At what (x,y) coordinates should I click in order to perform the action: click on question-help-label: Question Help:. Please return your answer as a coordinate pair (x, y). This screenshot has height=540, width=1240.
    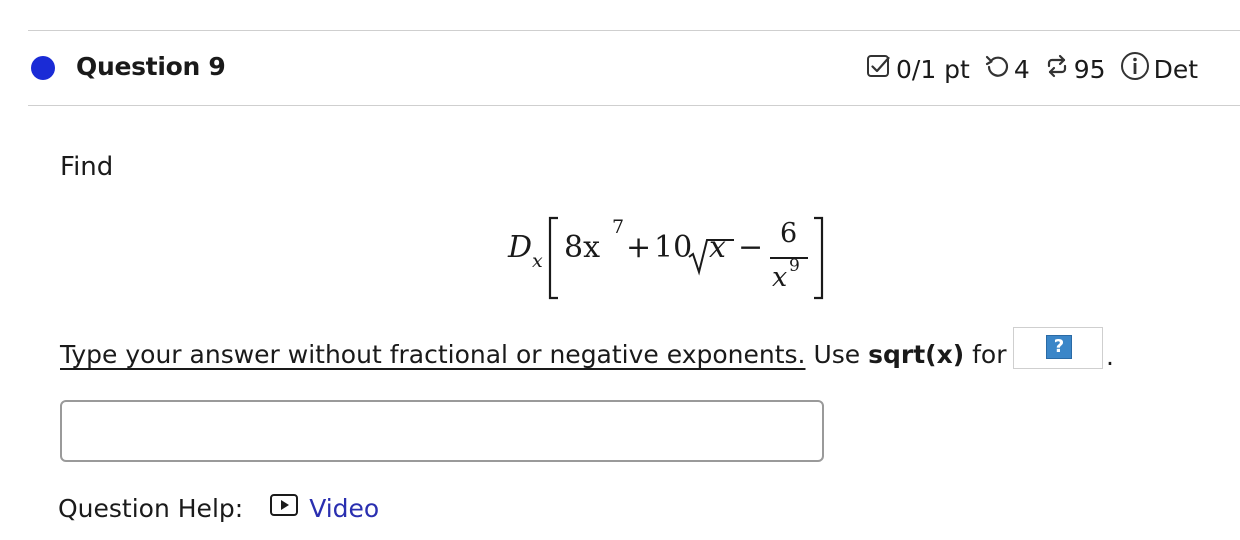
    Looking at the image, I should click on (151, 508).